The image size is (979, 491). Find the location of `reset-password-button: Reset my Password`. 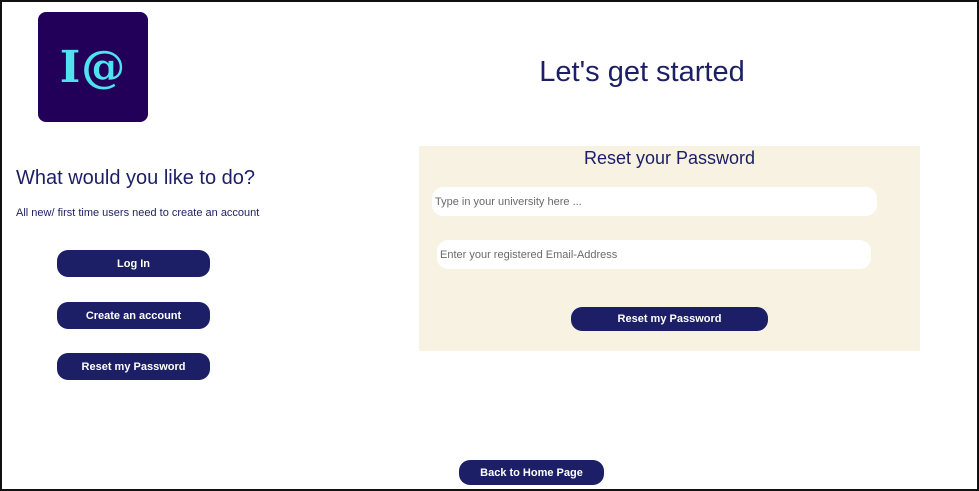

reset-password-button: Reset my Password is located at coordinates (133, 366).